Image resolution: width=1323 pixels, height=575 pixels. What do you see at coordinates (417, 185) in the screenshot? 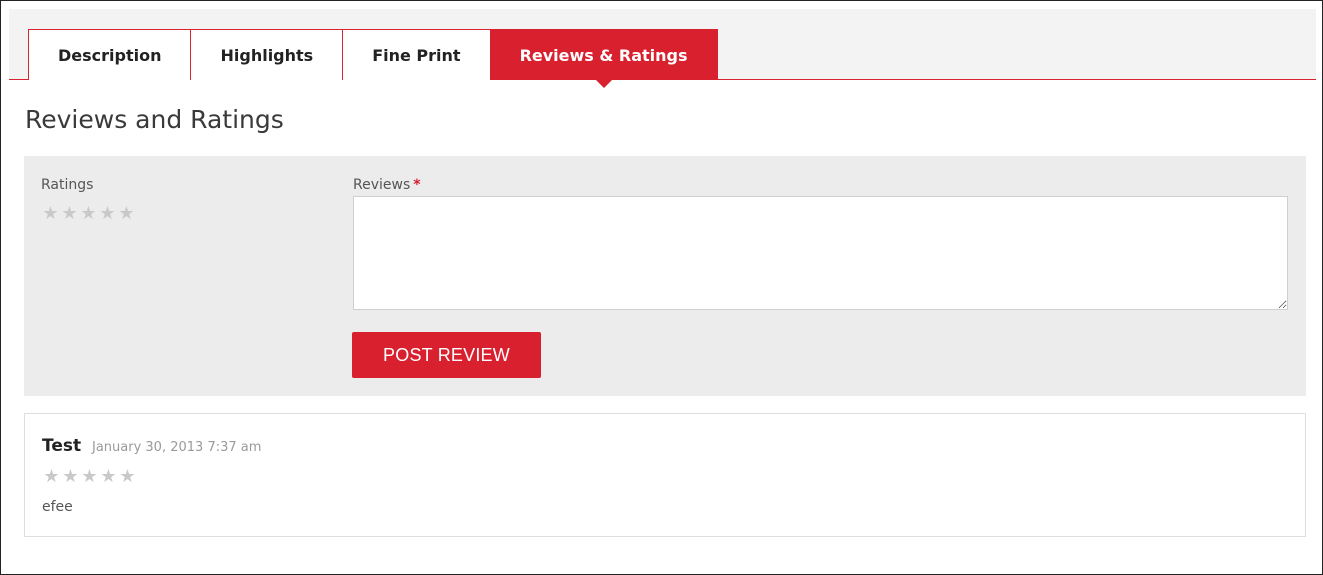
I see `required-asterisk: *` at bounding box center [417, 185].